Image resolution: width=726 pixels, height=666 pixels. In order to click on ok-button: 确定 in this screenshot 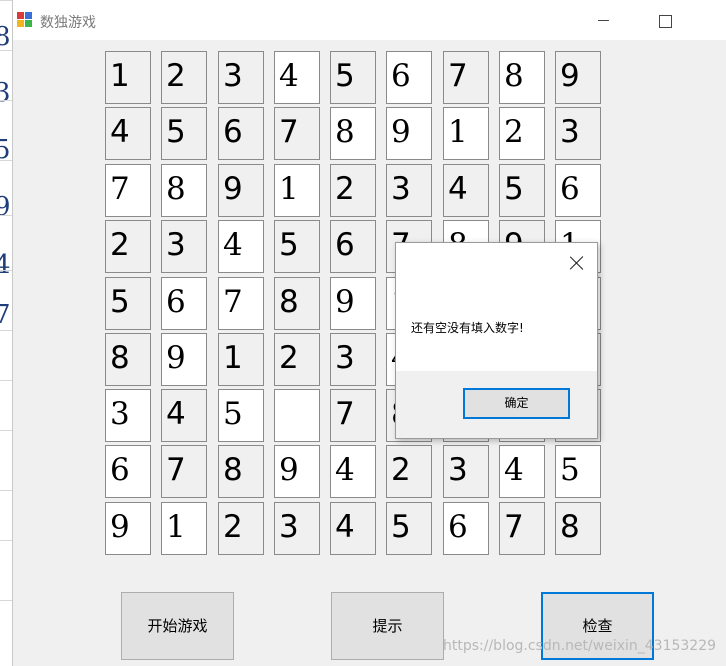, I will do `click(516, 403)`.